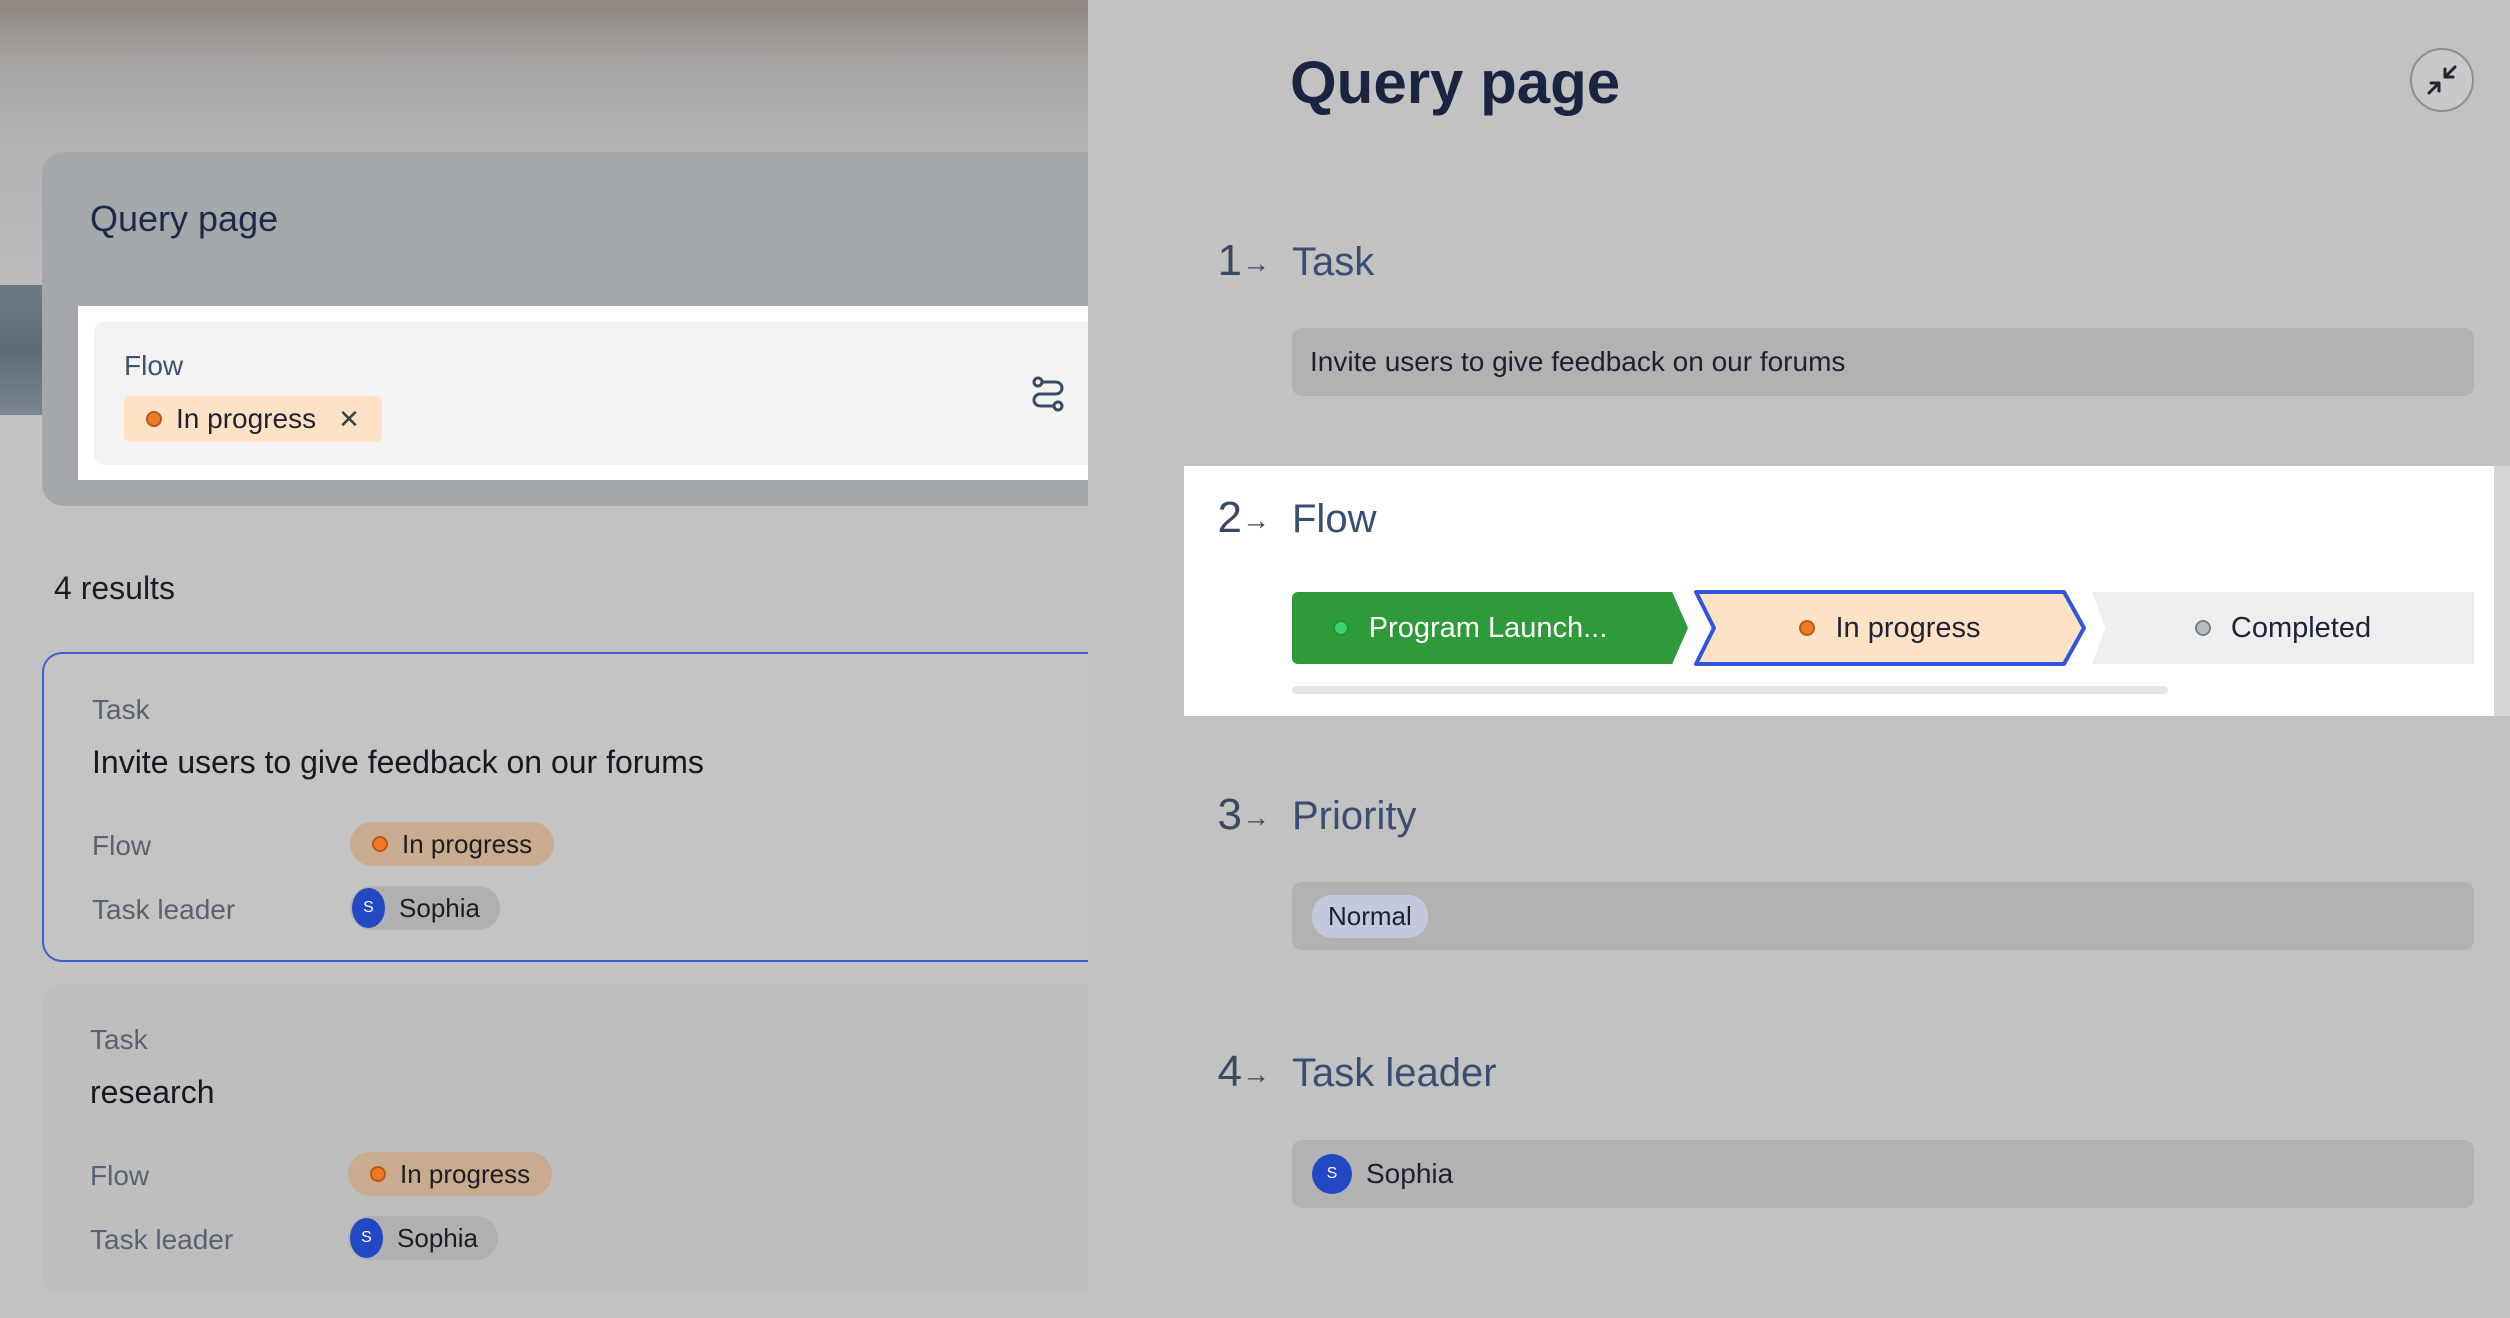 Image resolution: width=2510 pixels, height=1318 pixels. Describe the element at coordinates (1340, 628) in the screenshot. I see `stage-done-dot-icon` at that location.